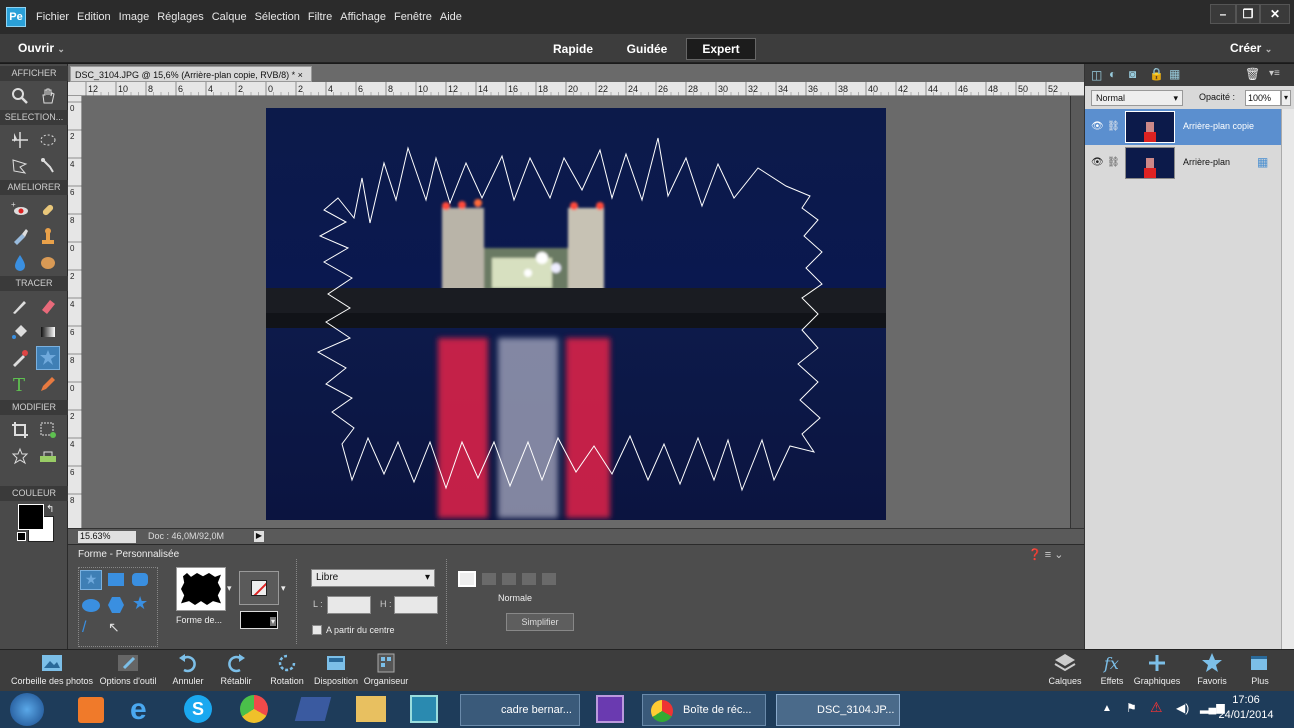 Image resolution: width=1294 pixels, height=728 pixels. What do you see at coordinates (416, 605) in the screenshot?
I see `height-input` at bounding box center [416, 605].